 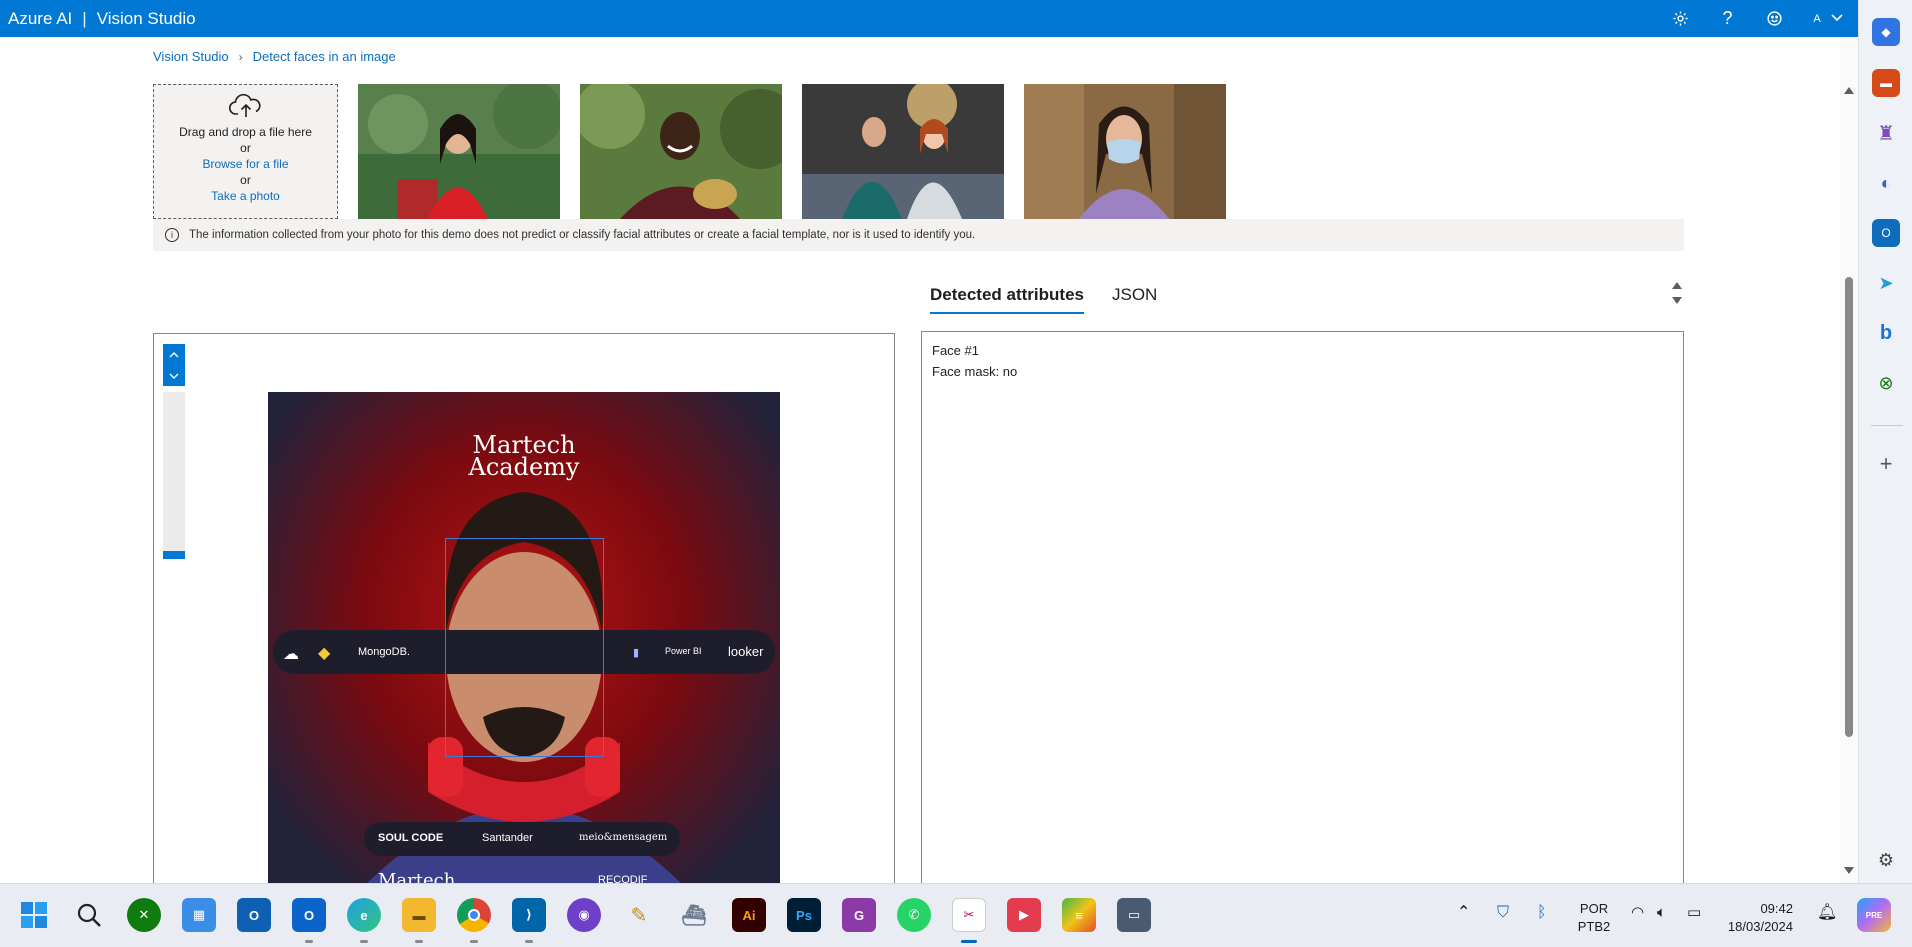 I want to click on brand: Azure AI | Vision Studio, so click(x=98, y=19).